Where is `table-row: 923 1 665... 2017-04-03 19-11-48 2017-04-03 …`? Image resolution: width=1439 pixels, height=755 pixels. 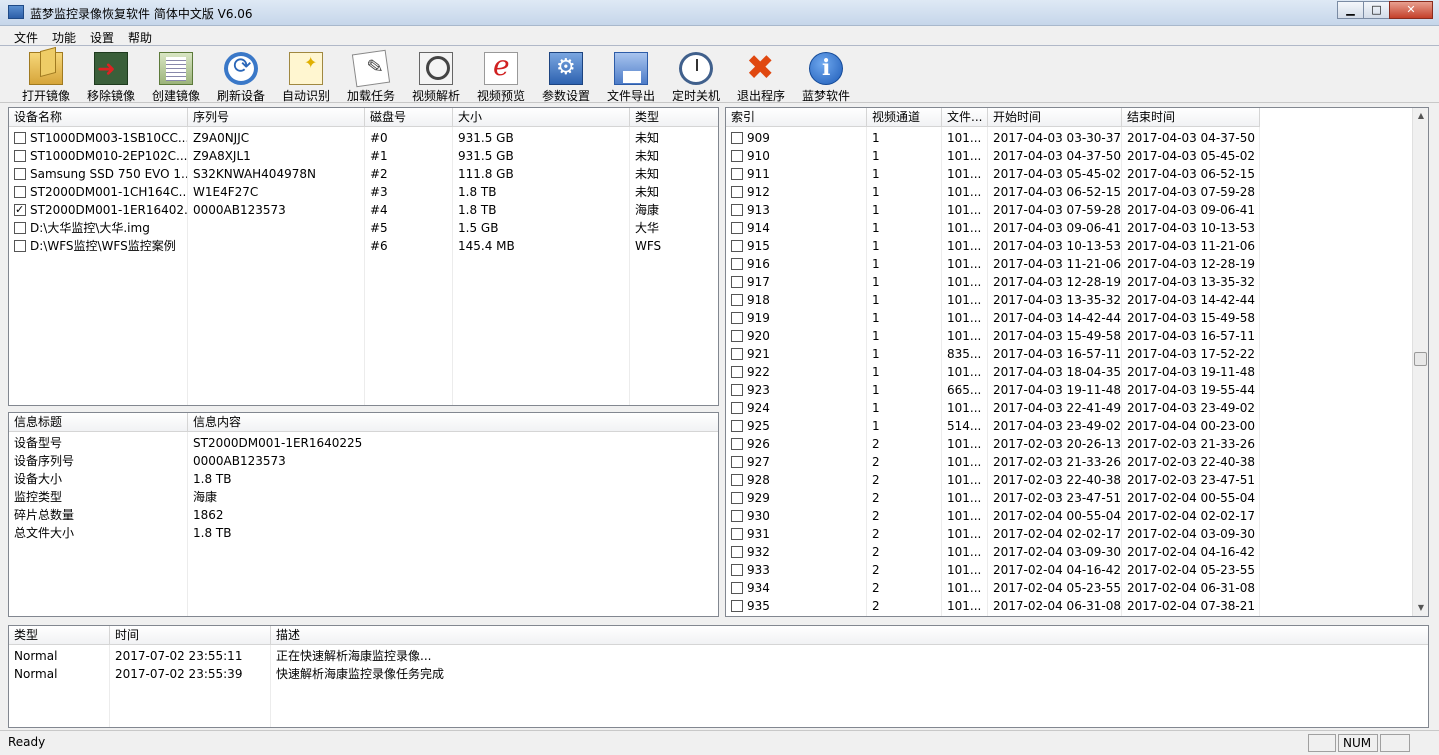 table-row: 923 1 665... 2017-04-03 19-11-48 2017-04-03 … is located at coordinates (993, 390).